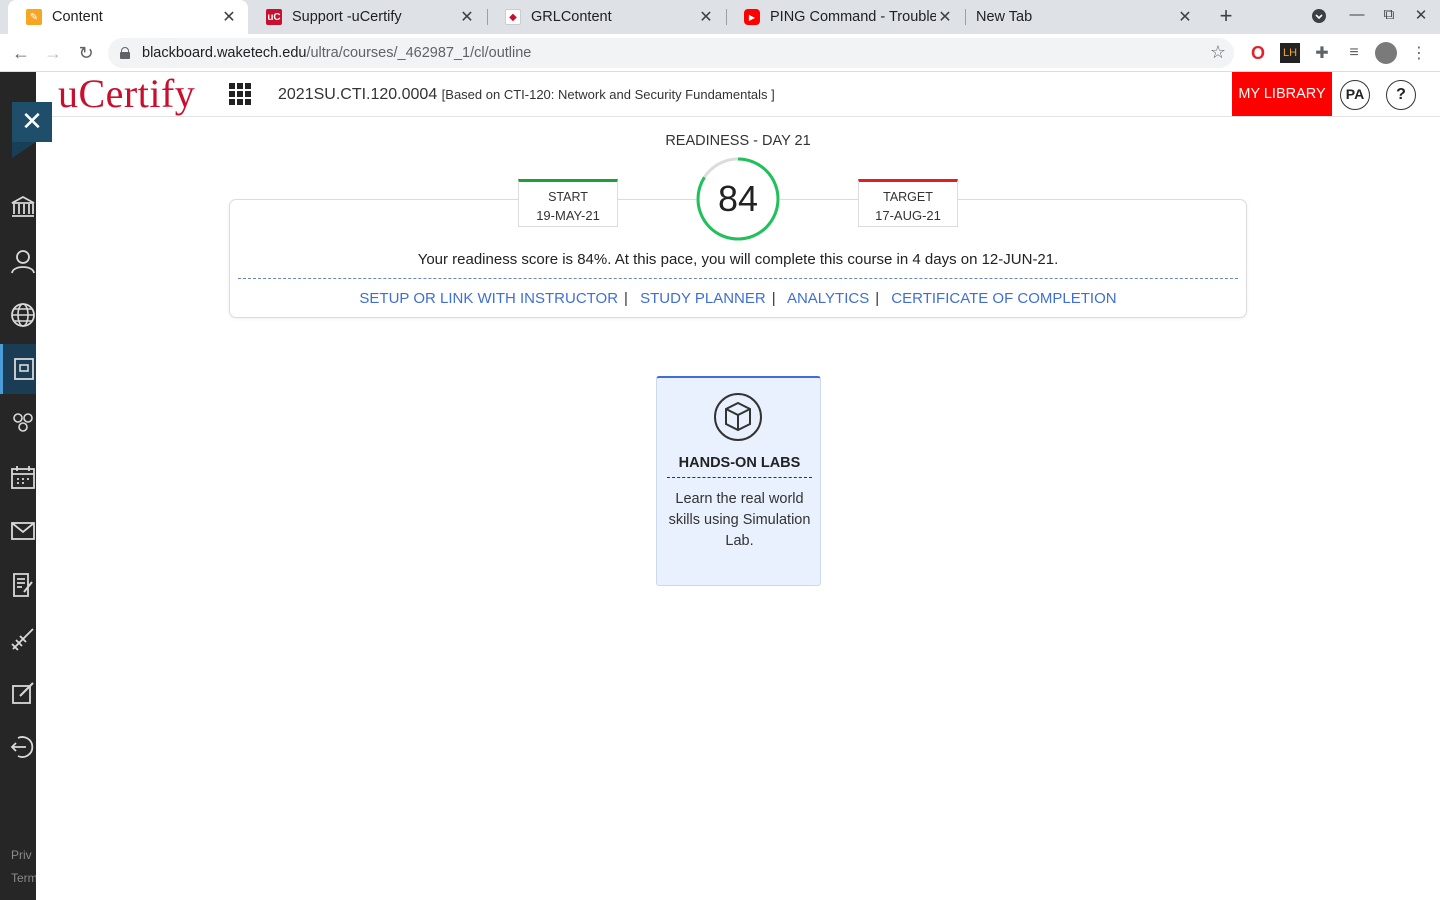  I want to click on ucertify-logo: uCertify, so click(126, 93).